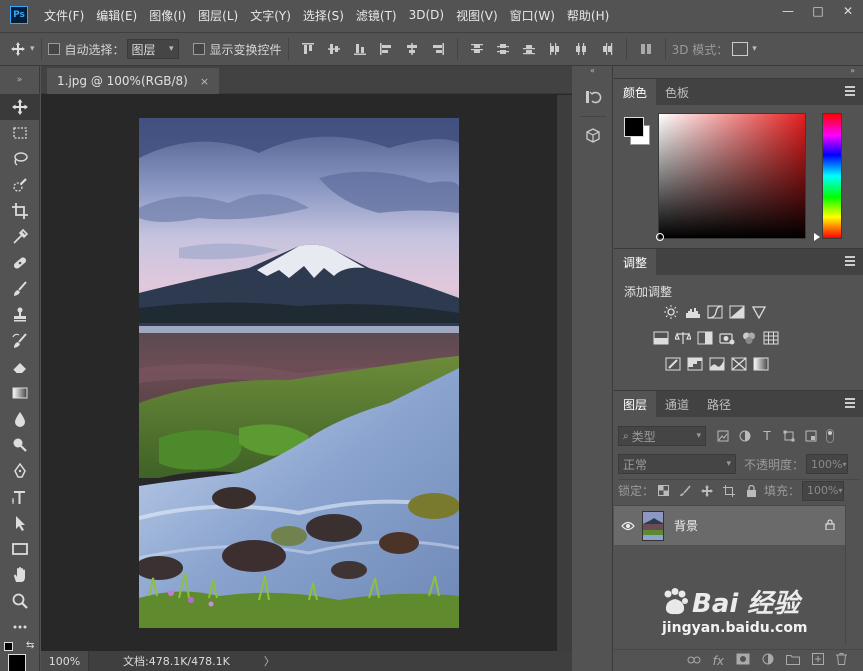 The width and height of the screenshot is (863, 671). Describe the element at coordinates (693, 312) in the screenshot. I see `levels-icon` at that location.